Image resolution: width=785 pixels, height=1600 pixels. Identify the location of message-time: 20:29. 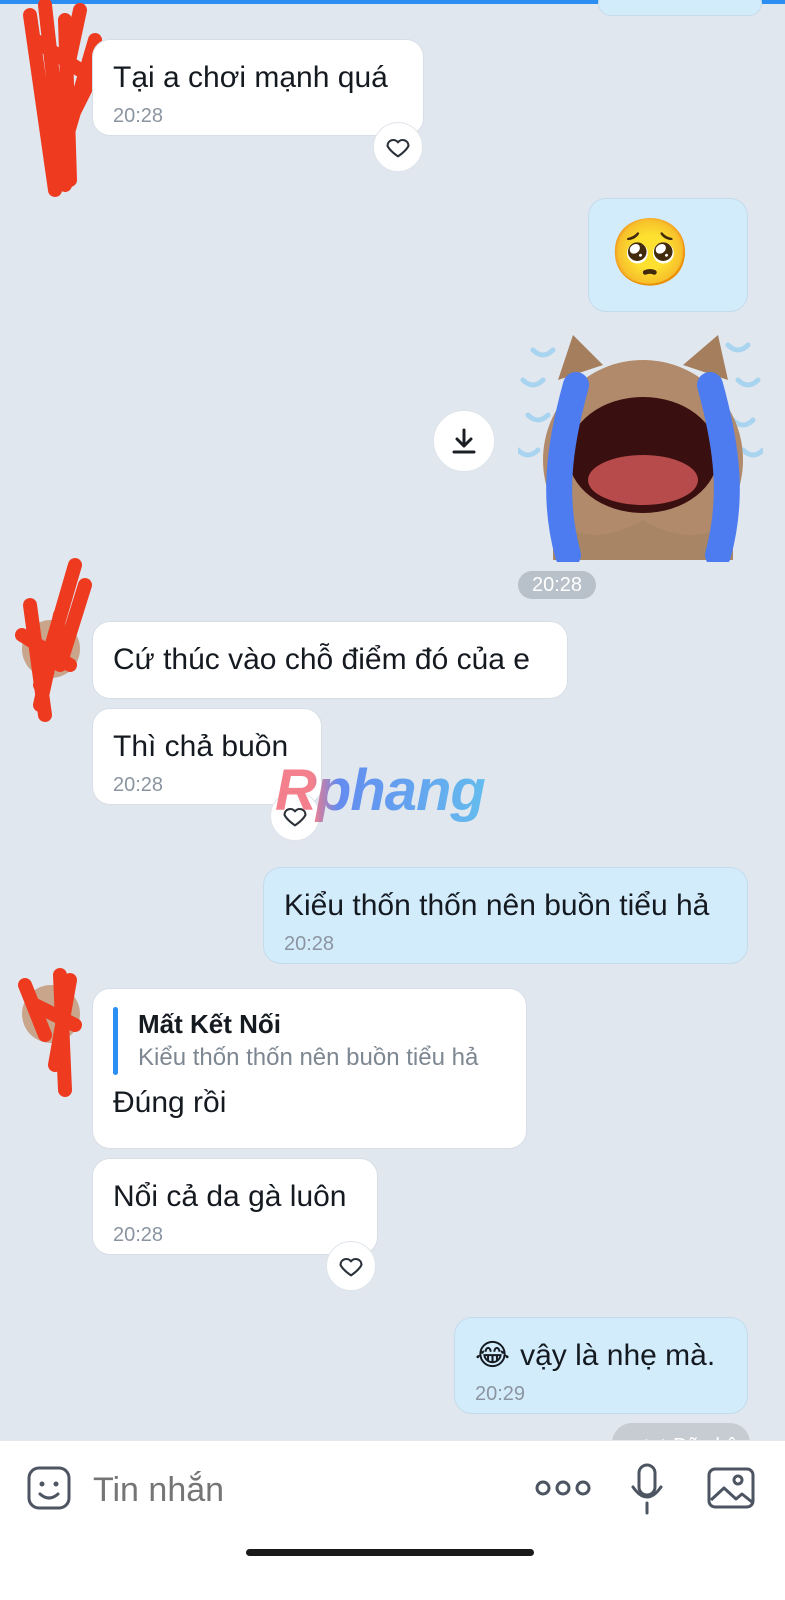
(500, 1394).